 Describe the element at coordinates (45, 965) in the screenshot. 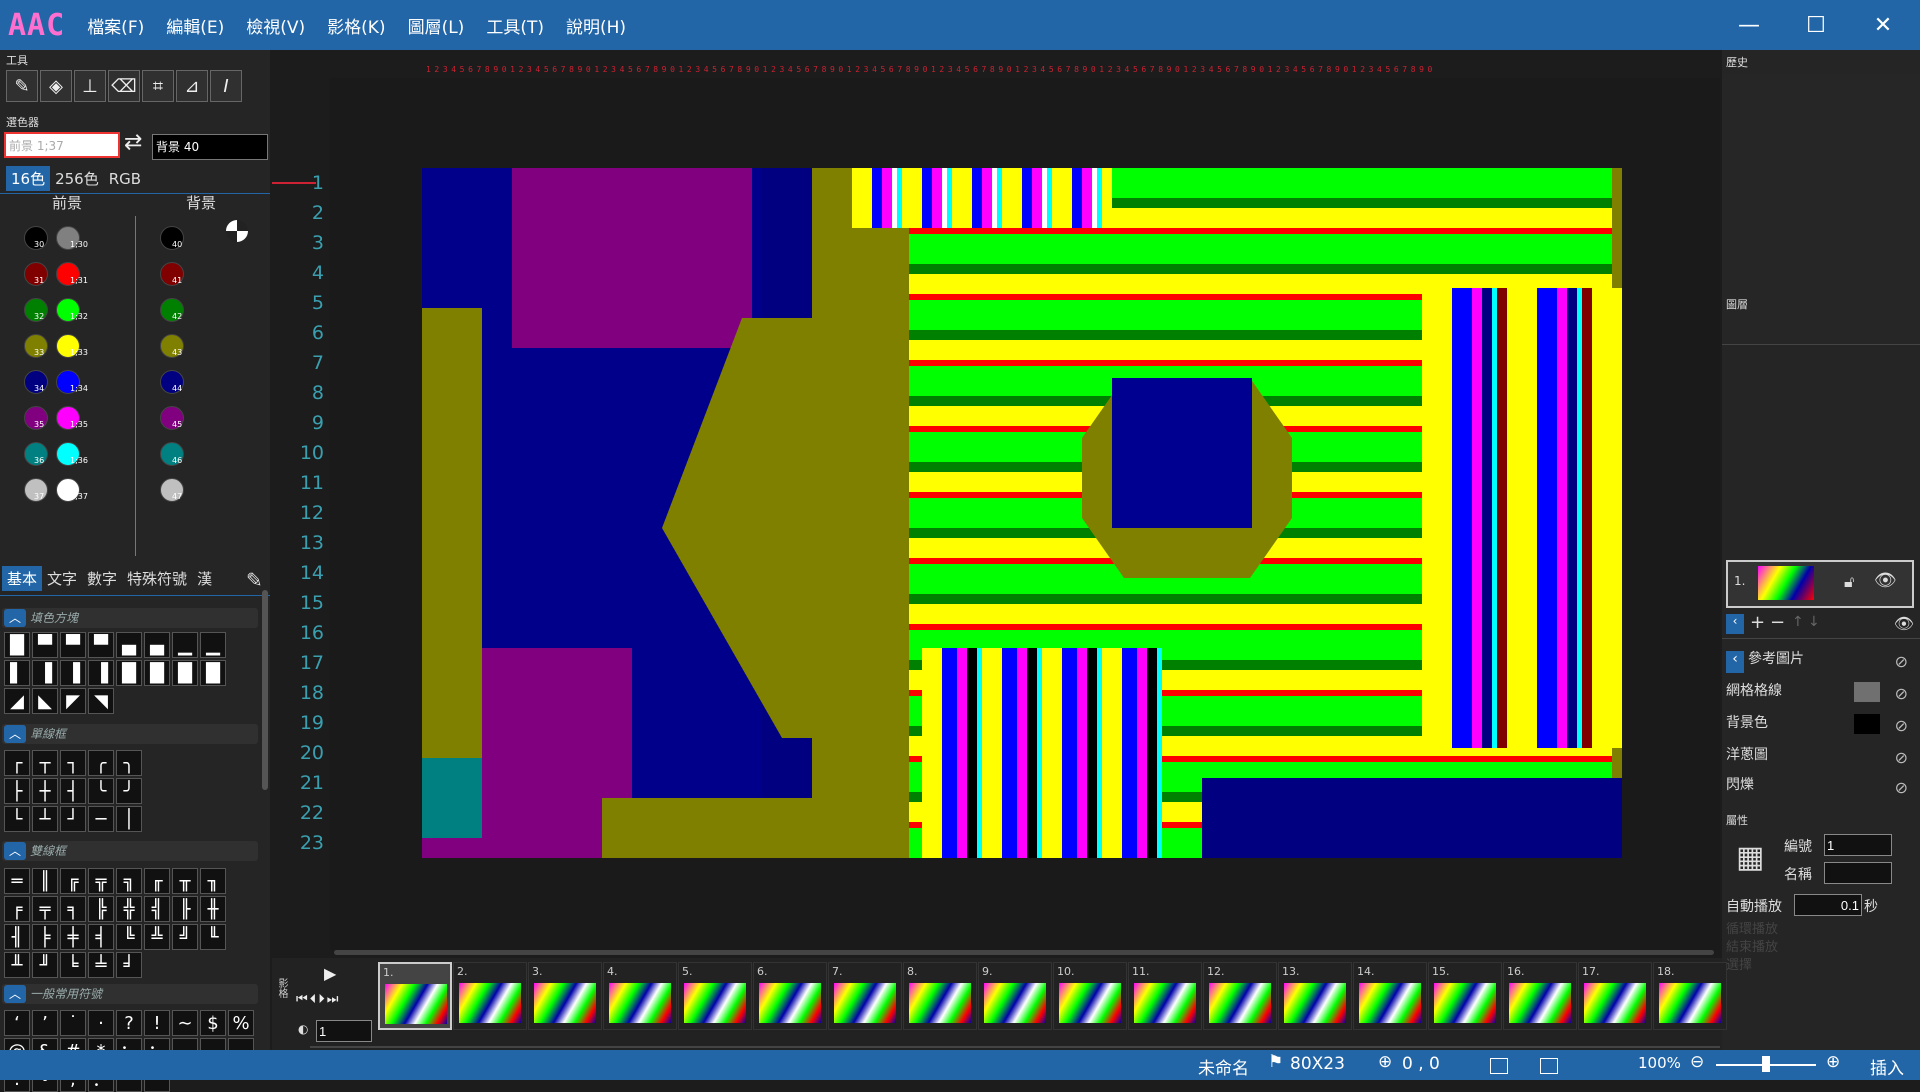

I see `glyph-button: ╜` at that location.